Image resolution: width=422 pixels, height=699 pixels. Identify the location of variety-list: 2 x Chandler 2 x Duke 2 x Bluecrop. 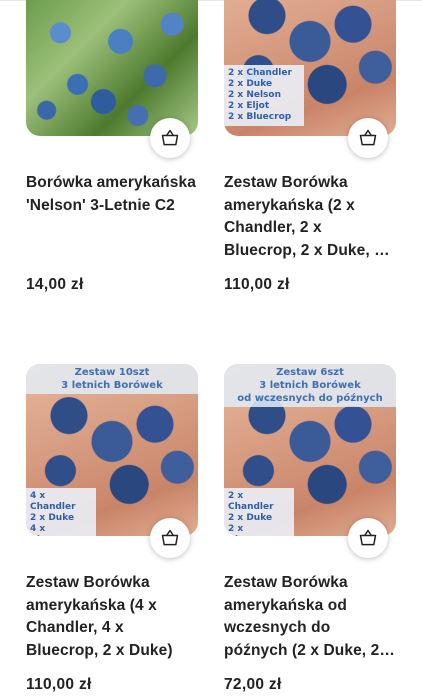
(259, 512).